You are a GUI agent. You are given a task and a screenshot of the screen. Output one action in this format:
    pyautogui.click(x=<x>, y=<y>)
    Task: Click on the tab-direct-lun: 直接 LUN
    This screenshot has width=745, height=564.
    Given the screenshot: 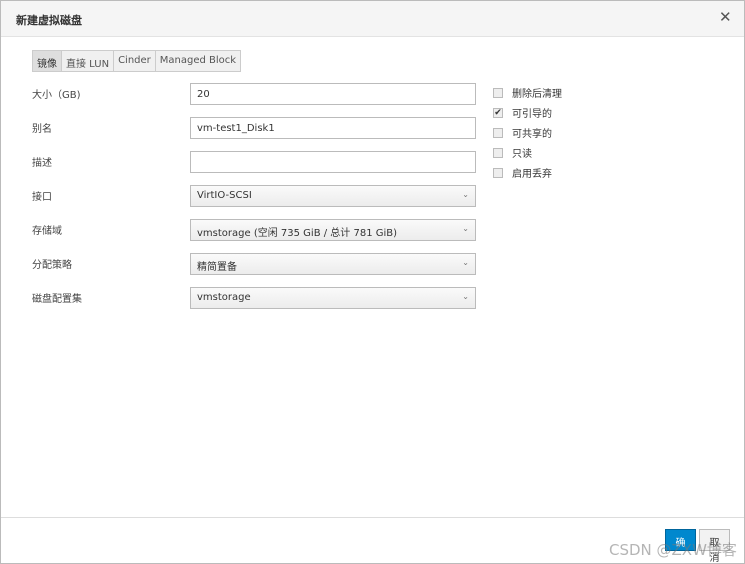 What is the action you would take?
    pyautogui.click(x=88, y=61)
    